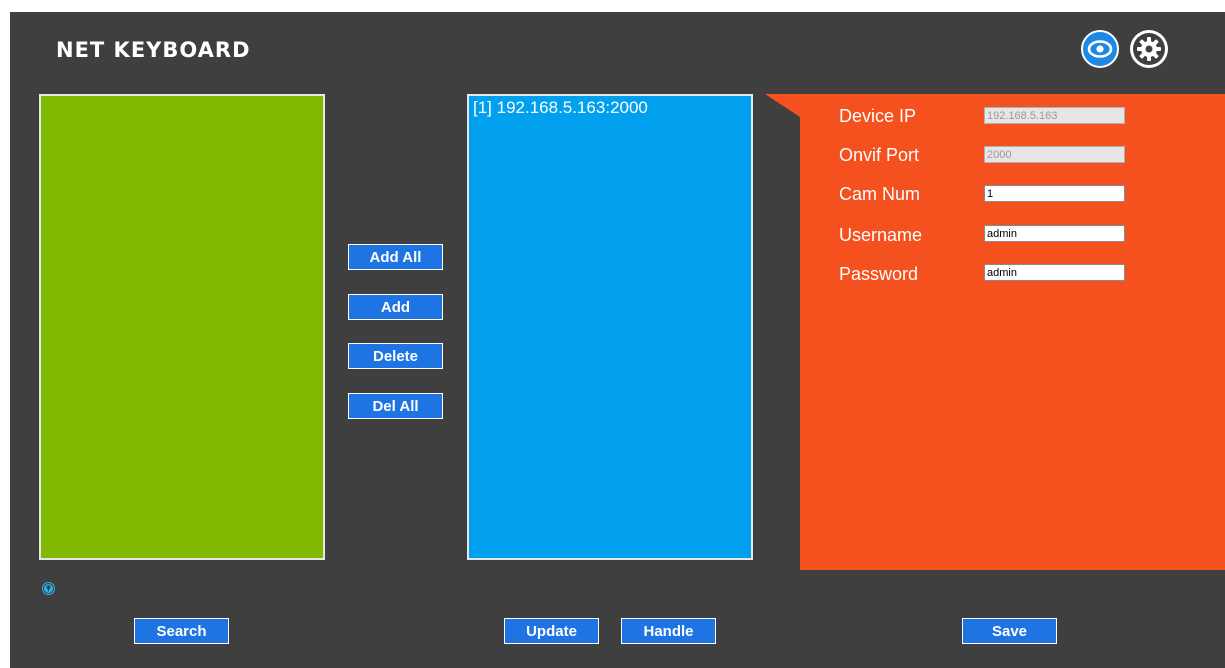 Image resolution: width=1225 pixels, height=668 pixels. What do you see at coordinates (1054, 154) in the screenshot?
I see `onvif-port-field` at bounding box center [1054, 154].